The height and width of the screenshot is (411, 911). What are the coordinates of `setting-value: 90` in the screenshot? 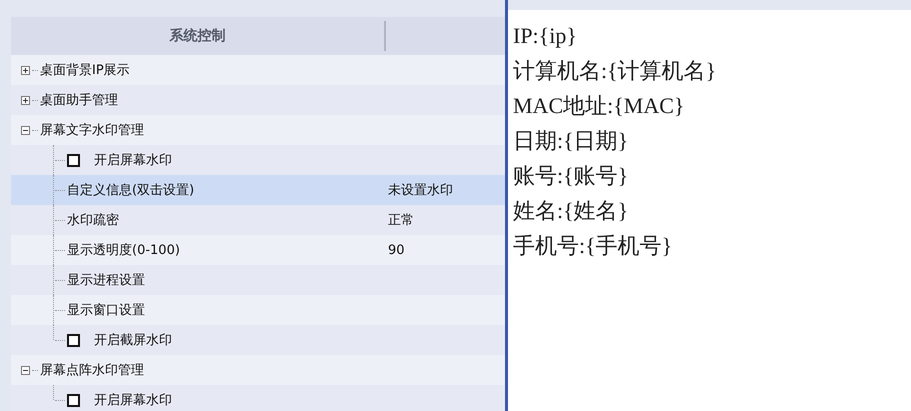 It's located at (396, 250).